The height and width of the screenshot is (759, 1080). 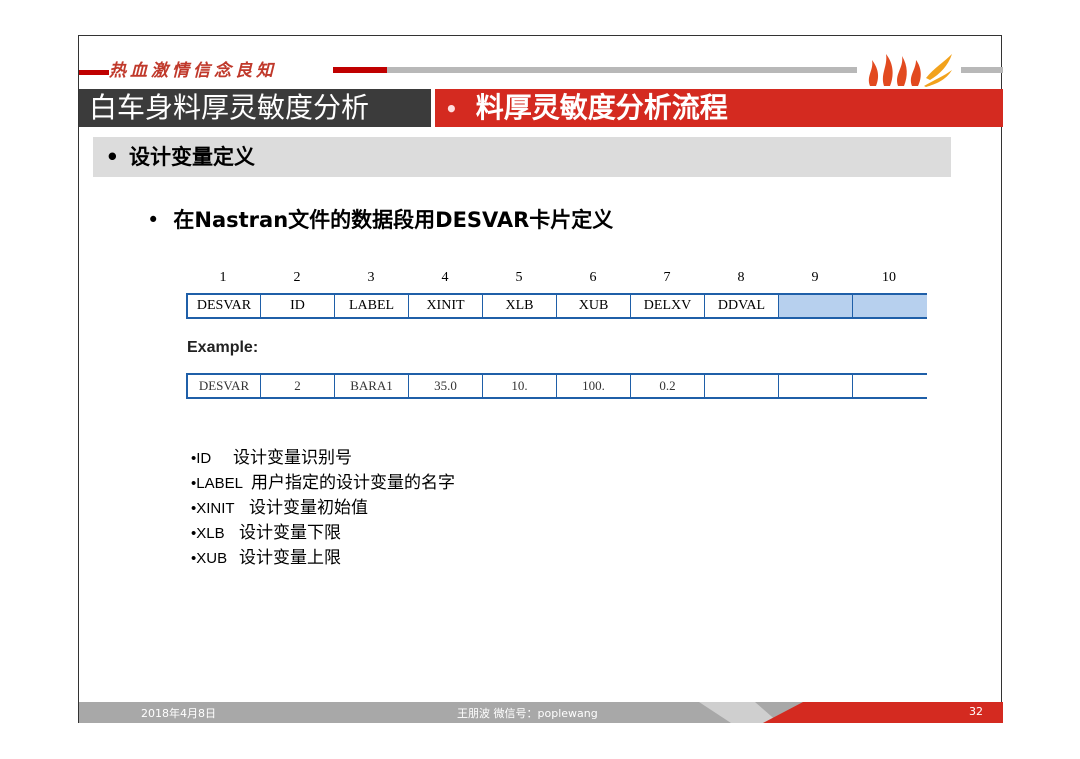 I want to click on field-number: 1, so click(x=223, y=277).